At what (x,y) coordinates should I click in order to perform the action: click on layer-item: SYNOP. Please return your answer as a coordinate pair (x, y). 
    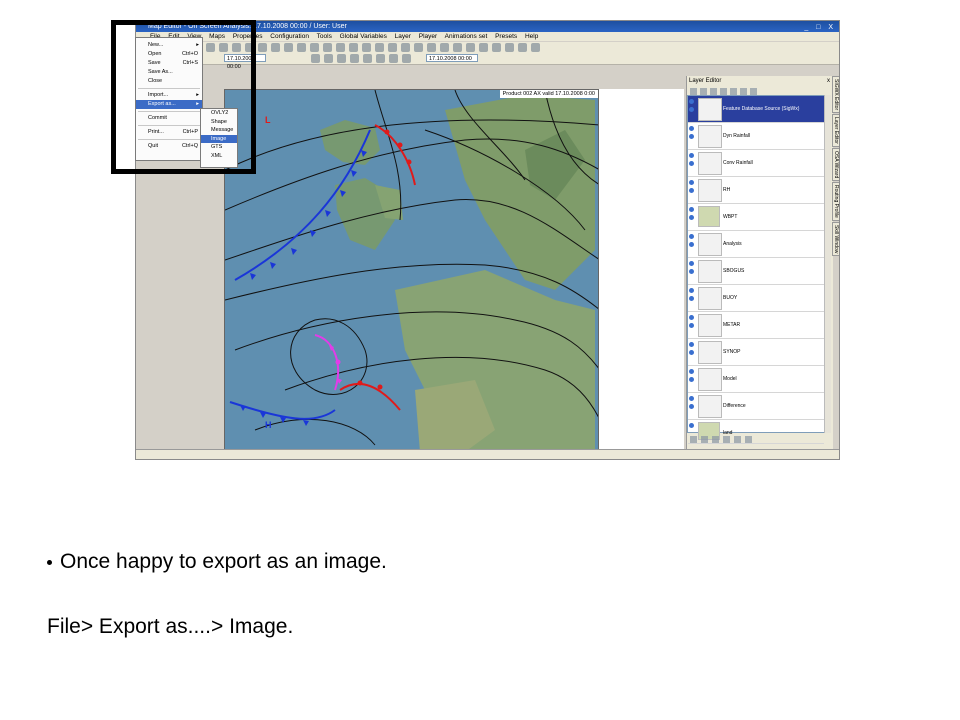
    Looking at the image, I should click on (756, 352).